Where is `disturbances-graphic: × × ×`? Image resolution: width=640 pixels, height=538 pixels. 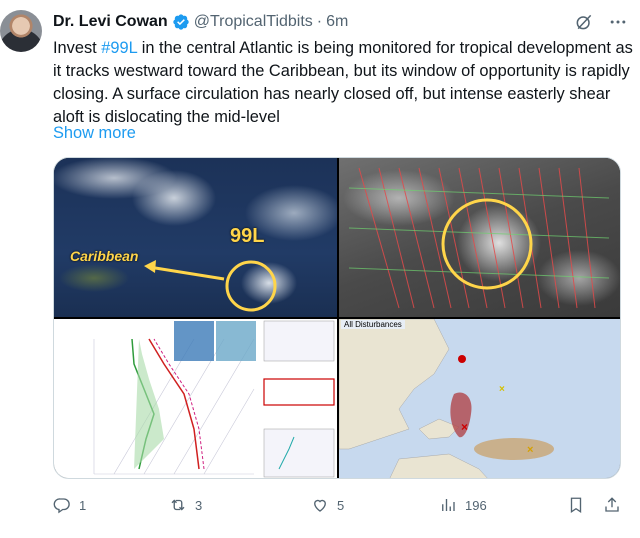
disturbances-graphic: × × × is located at coordinates (479, 398).